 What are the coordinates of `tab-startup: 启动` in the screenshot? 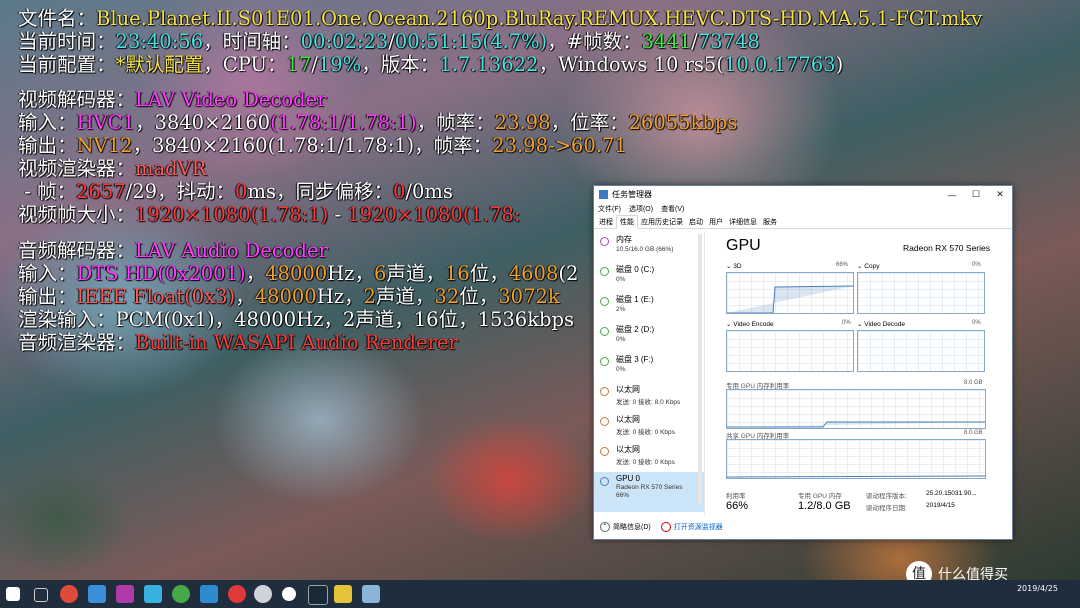 It's located at (696, 222).